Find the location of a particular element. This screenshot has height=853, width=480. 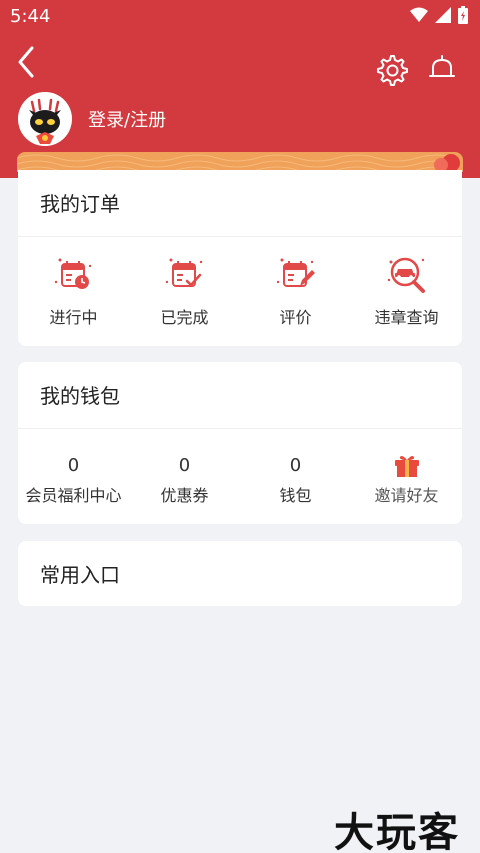

calendar-clock-icon is located at coordinates (72, 273).